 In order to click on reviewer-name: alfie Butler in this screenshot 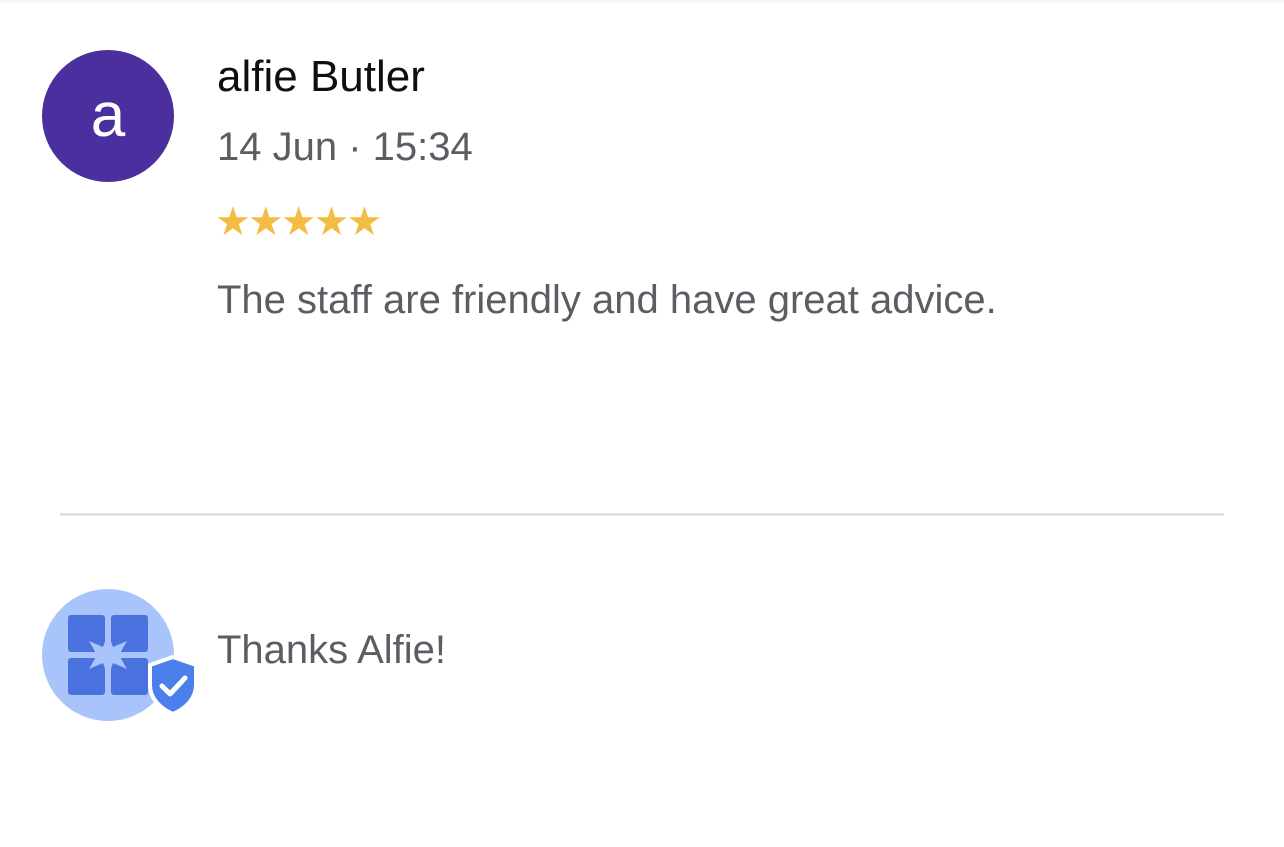, I will do `click(321, 77)`.